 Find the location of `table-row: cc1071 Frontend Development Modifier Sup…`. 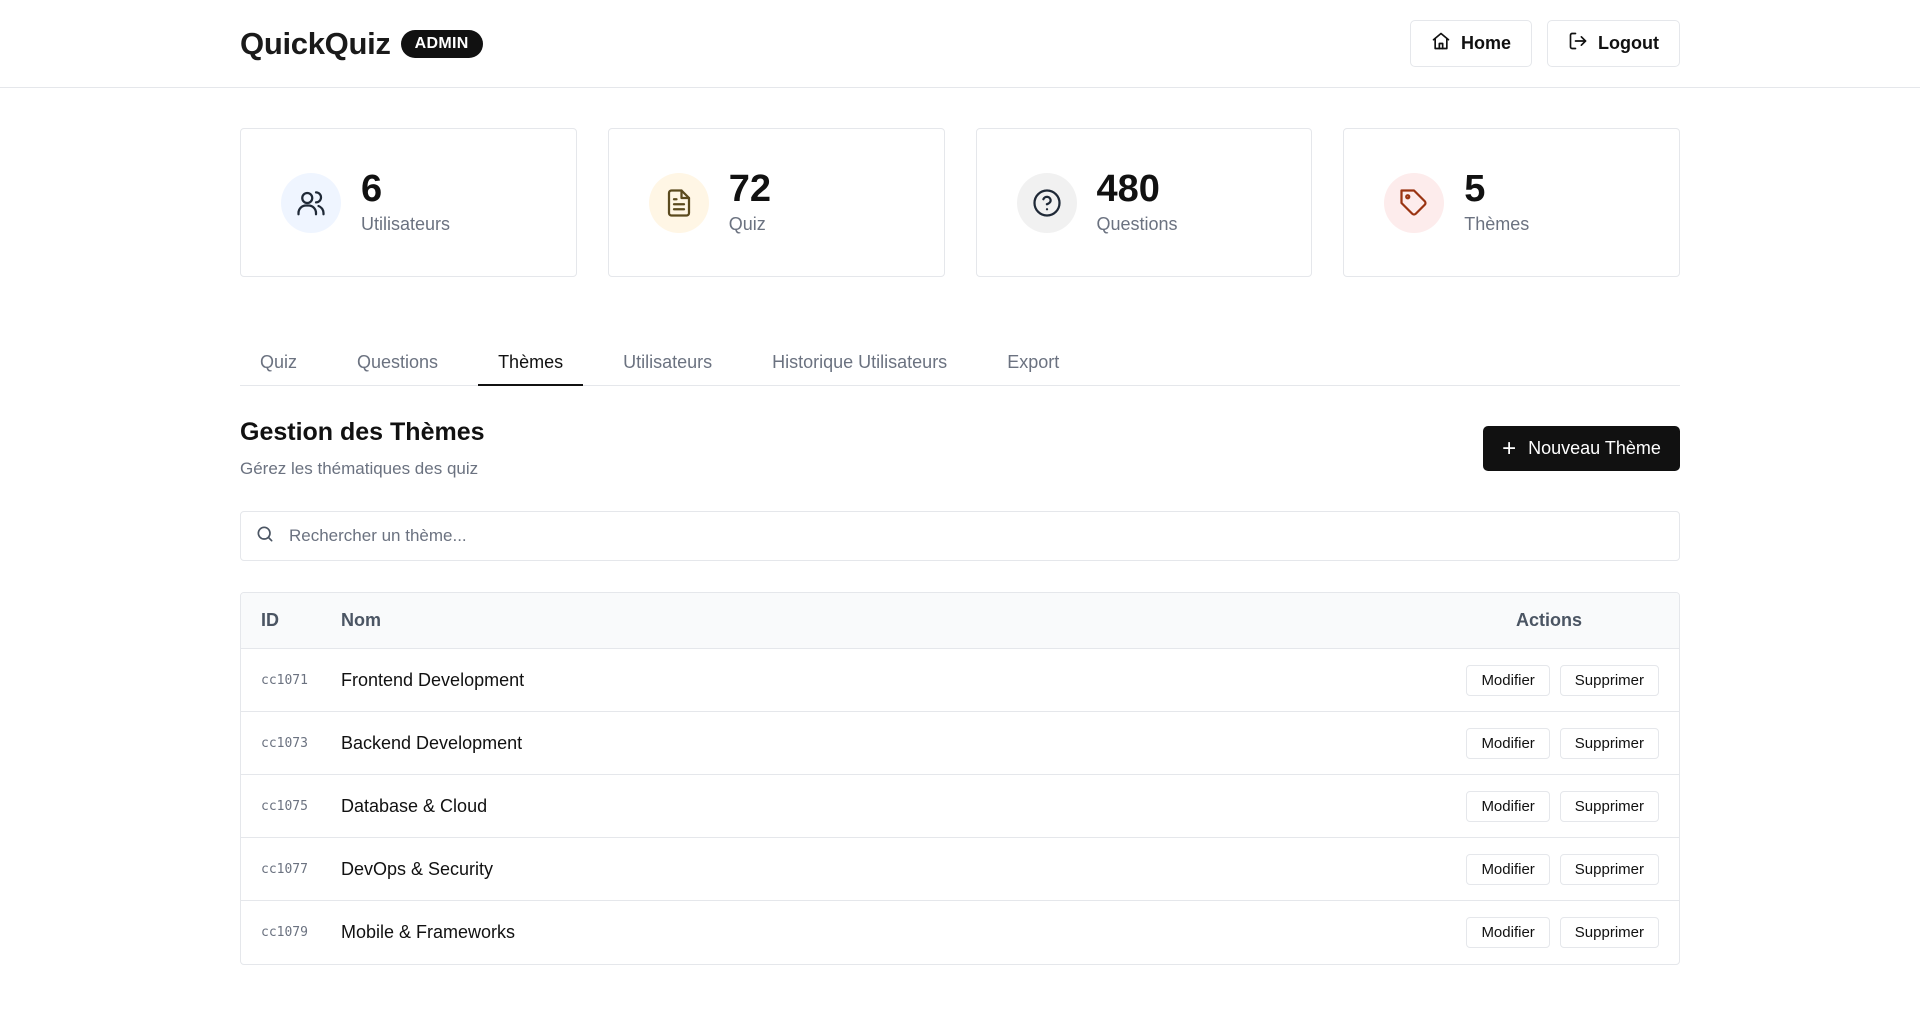

table-row: cc1071 Frontend Development Modifier Sup… is located at coordinates (960, 680).